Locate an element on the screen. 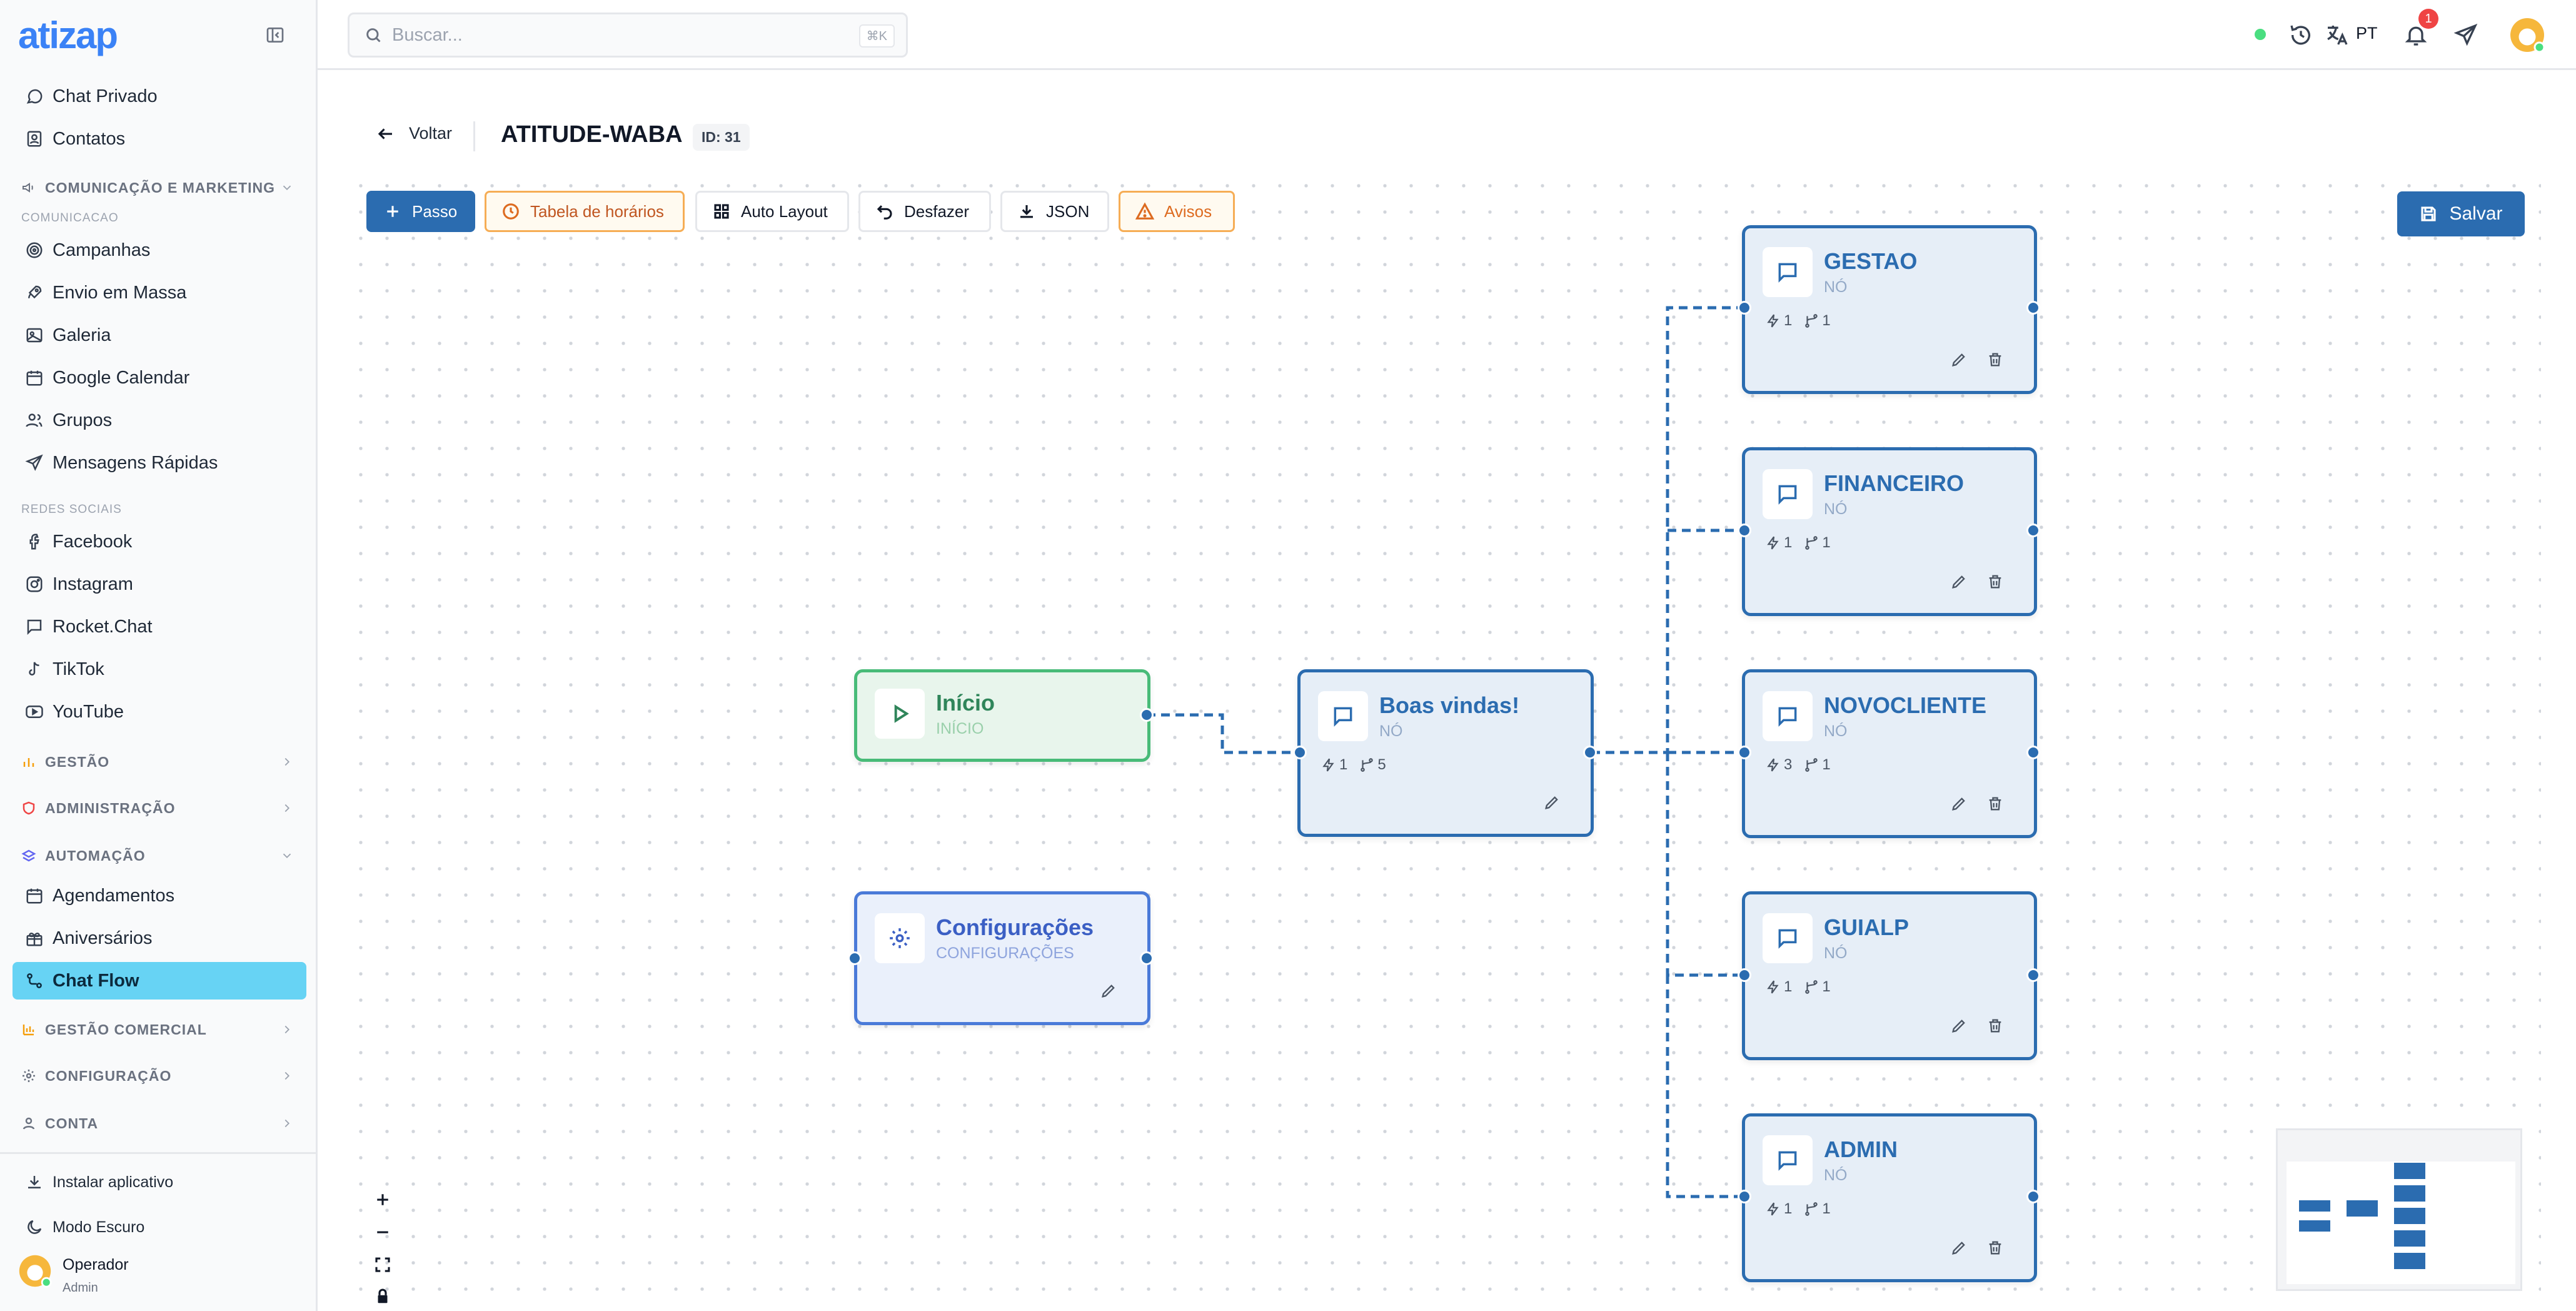  node-title: GESTAO is located at coordinates (1871, 261).